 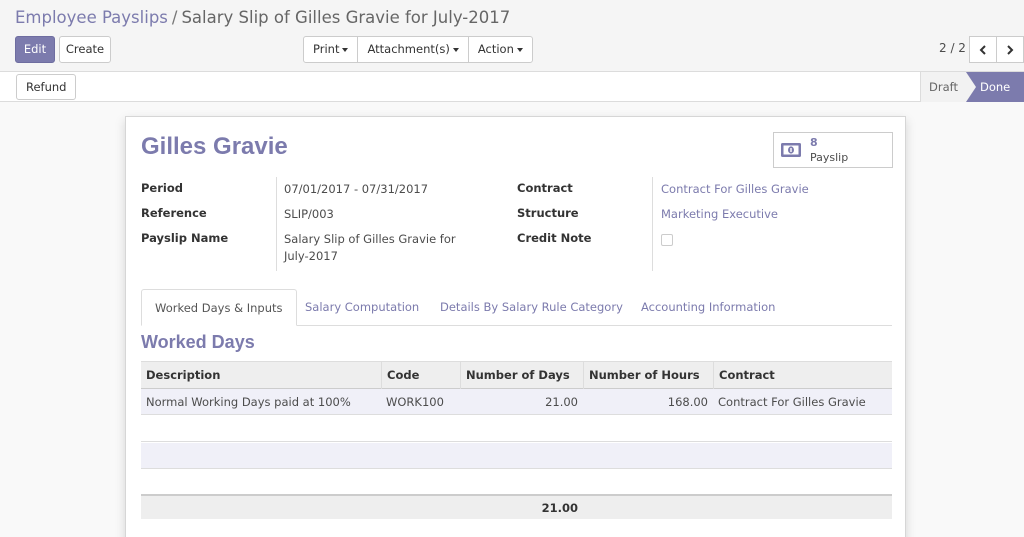 What do you see at coordinates (162, 188) in the screenshot?
I see `period-label: Period` at bounding box center [162, 188].